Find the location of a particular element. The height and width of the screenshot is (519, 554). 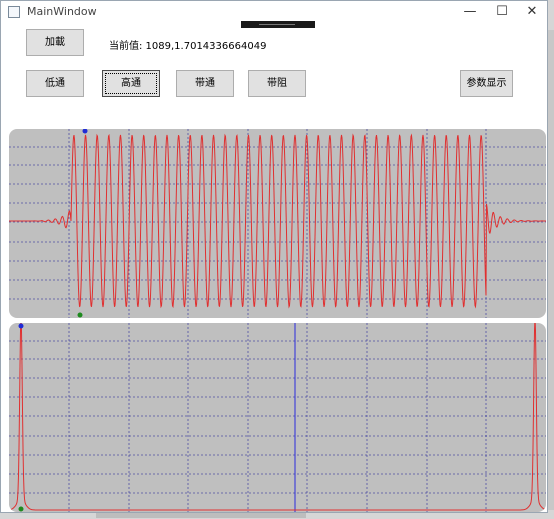

title-bar: MainWindow — ☐ ✕ is located at coordinates (274, 12).